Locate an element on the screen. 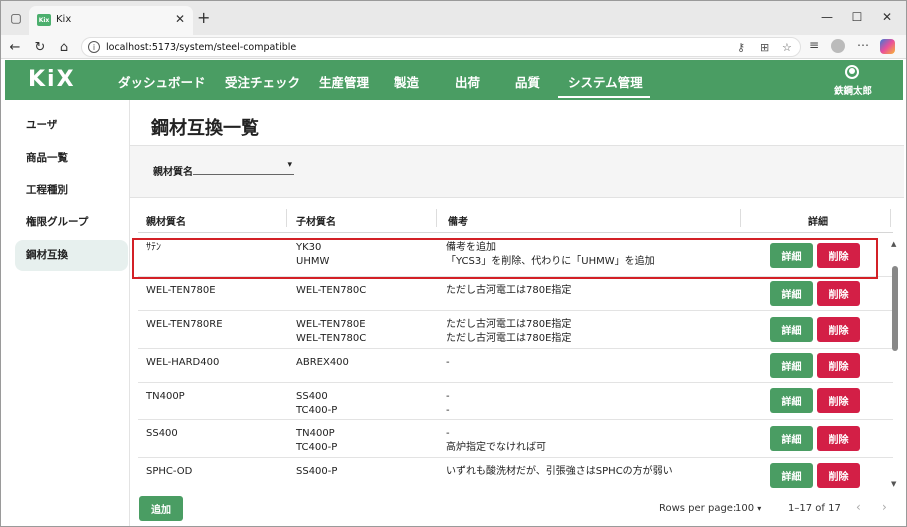 This screenshot has width=907, height=527. copilot-icon is located at coordinates (887, 46).